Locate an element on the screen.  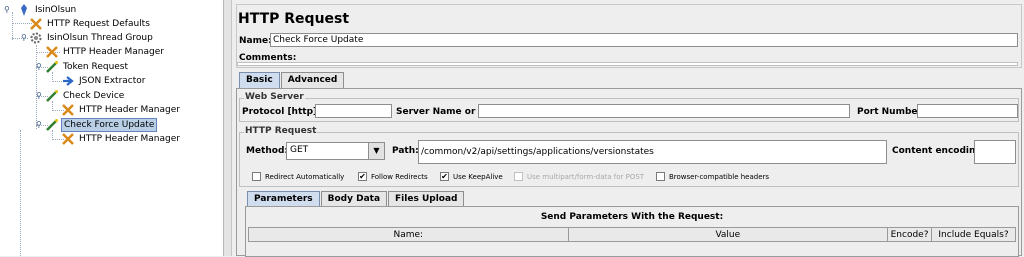
port-label: Port Number: is located at coordinates (891, 112).